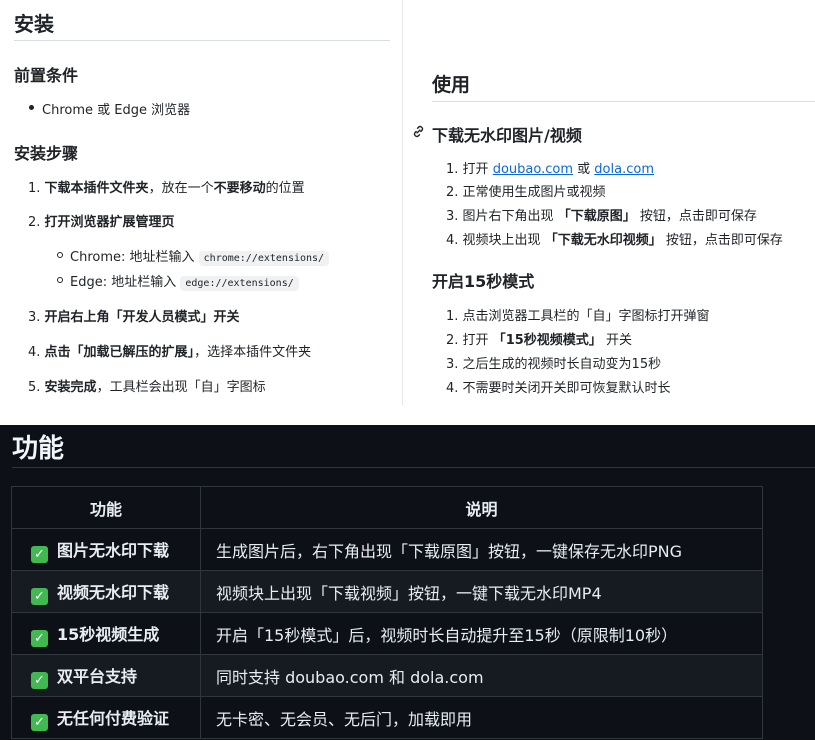  I want to click on features-heading: 功能, so click(38, 449).